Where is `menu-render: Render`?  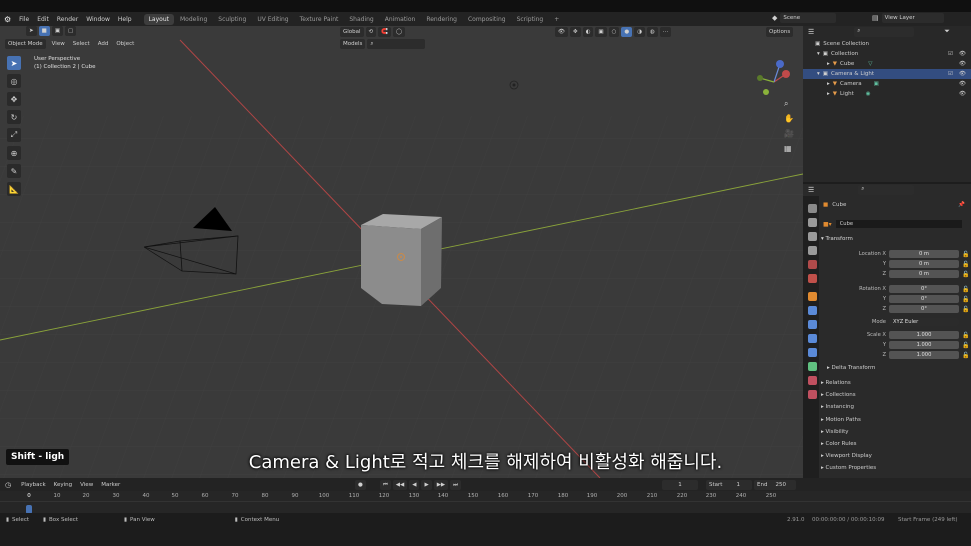
menu-render: Render is located at coordinates (67, 19).